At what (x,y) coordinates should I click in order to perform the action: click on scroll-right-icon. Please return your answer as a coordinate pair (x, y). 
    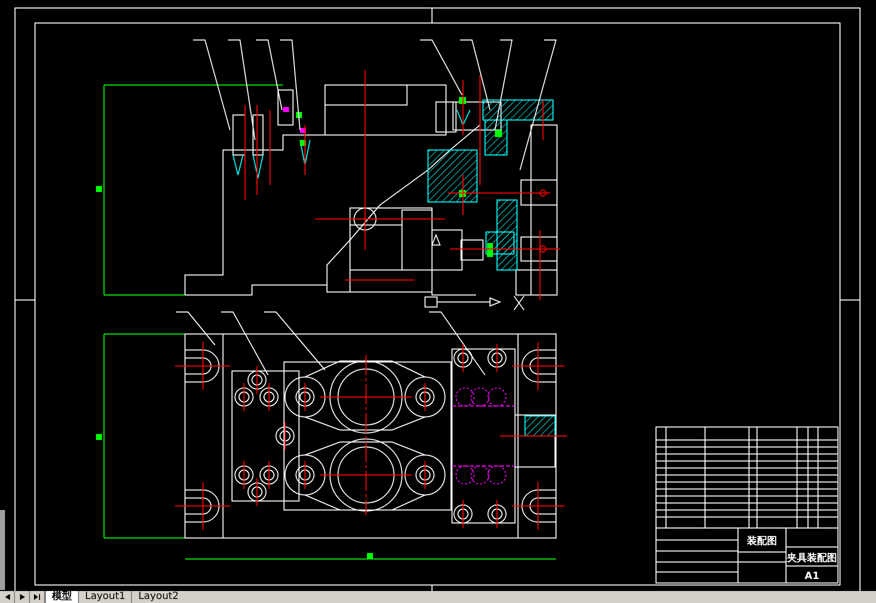
    Looking at the image, I should click on (22, 597).